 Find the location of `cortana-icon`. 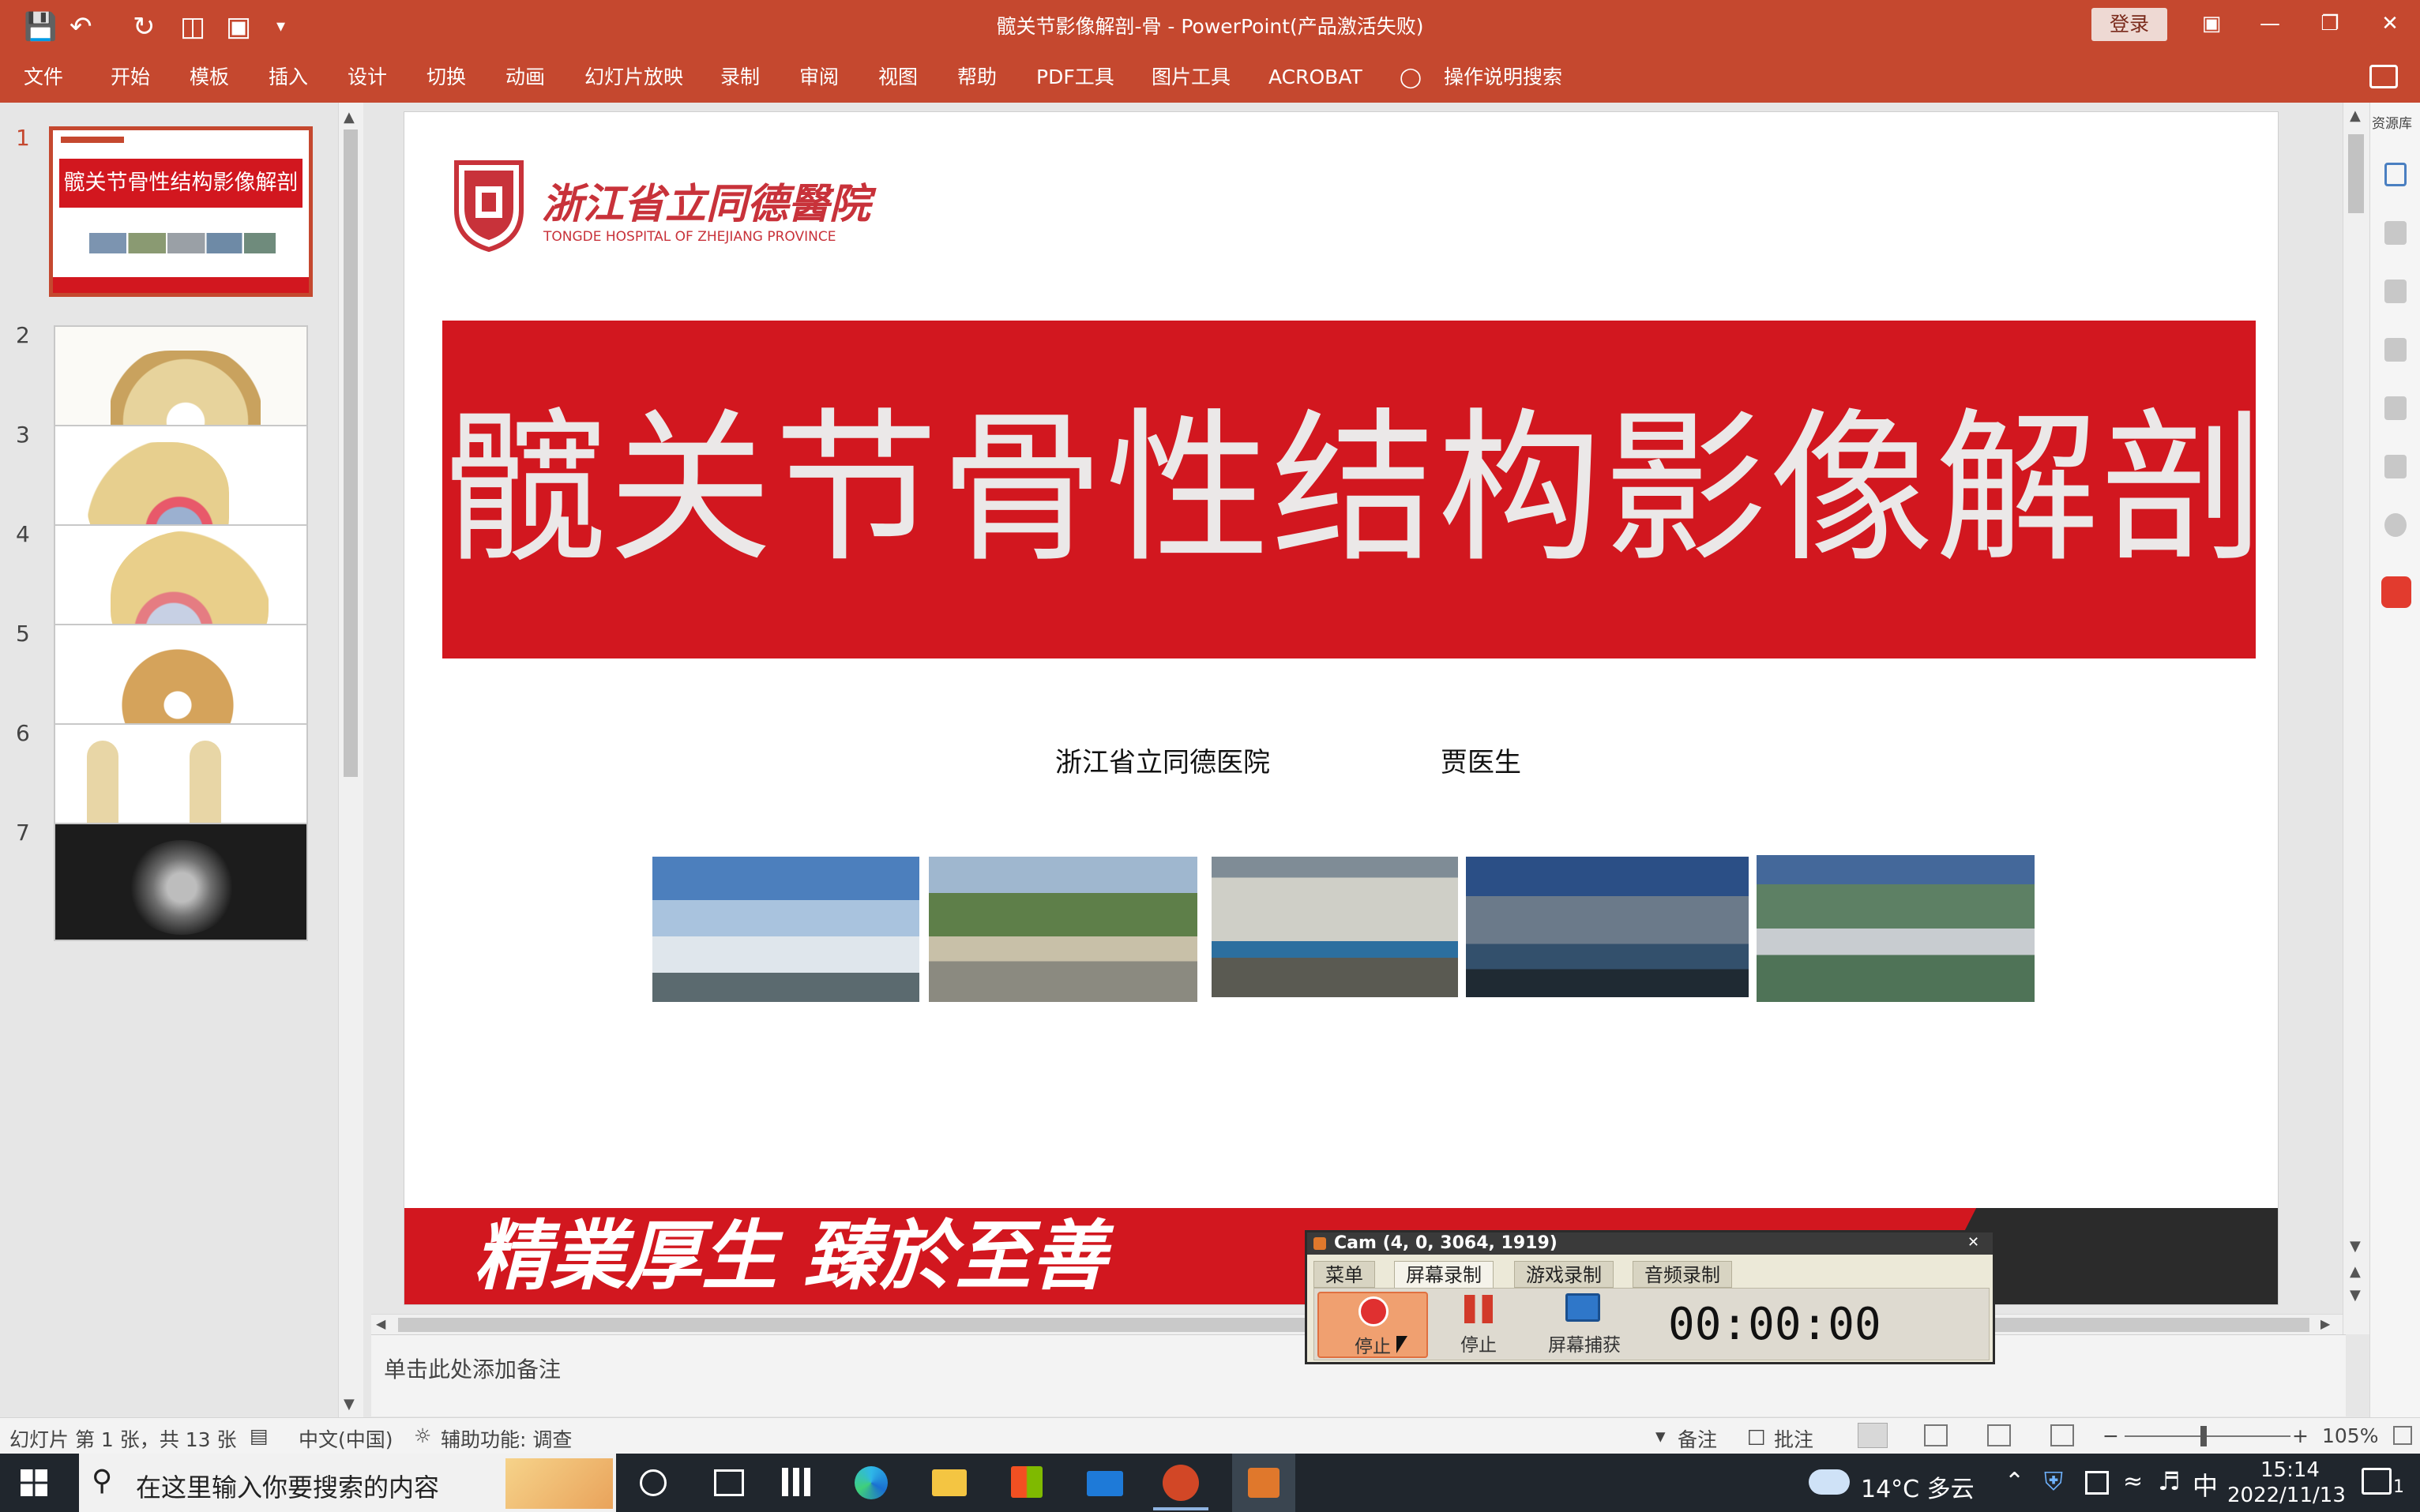

cortana-icon is located at coordinates (653, 1482).